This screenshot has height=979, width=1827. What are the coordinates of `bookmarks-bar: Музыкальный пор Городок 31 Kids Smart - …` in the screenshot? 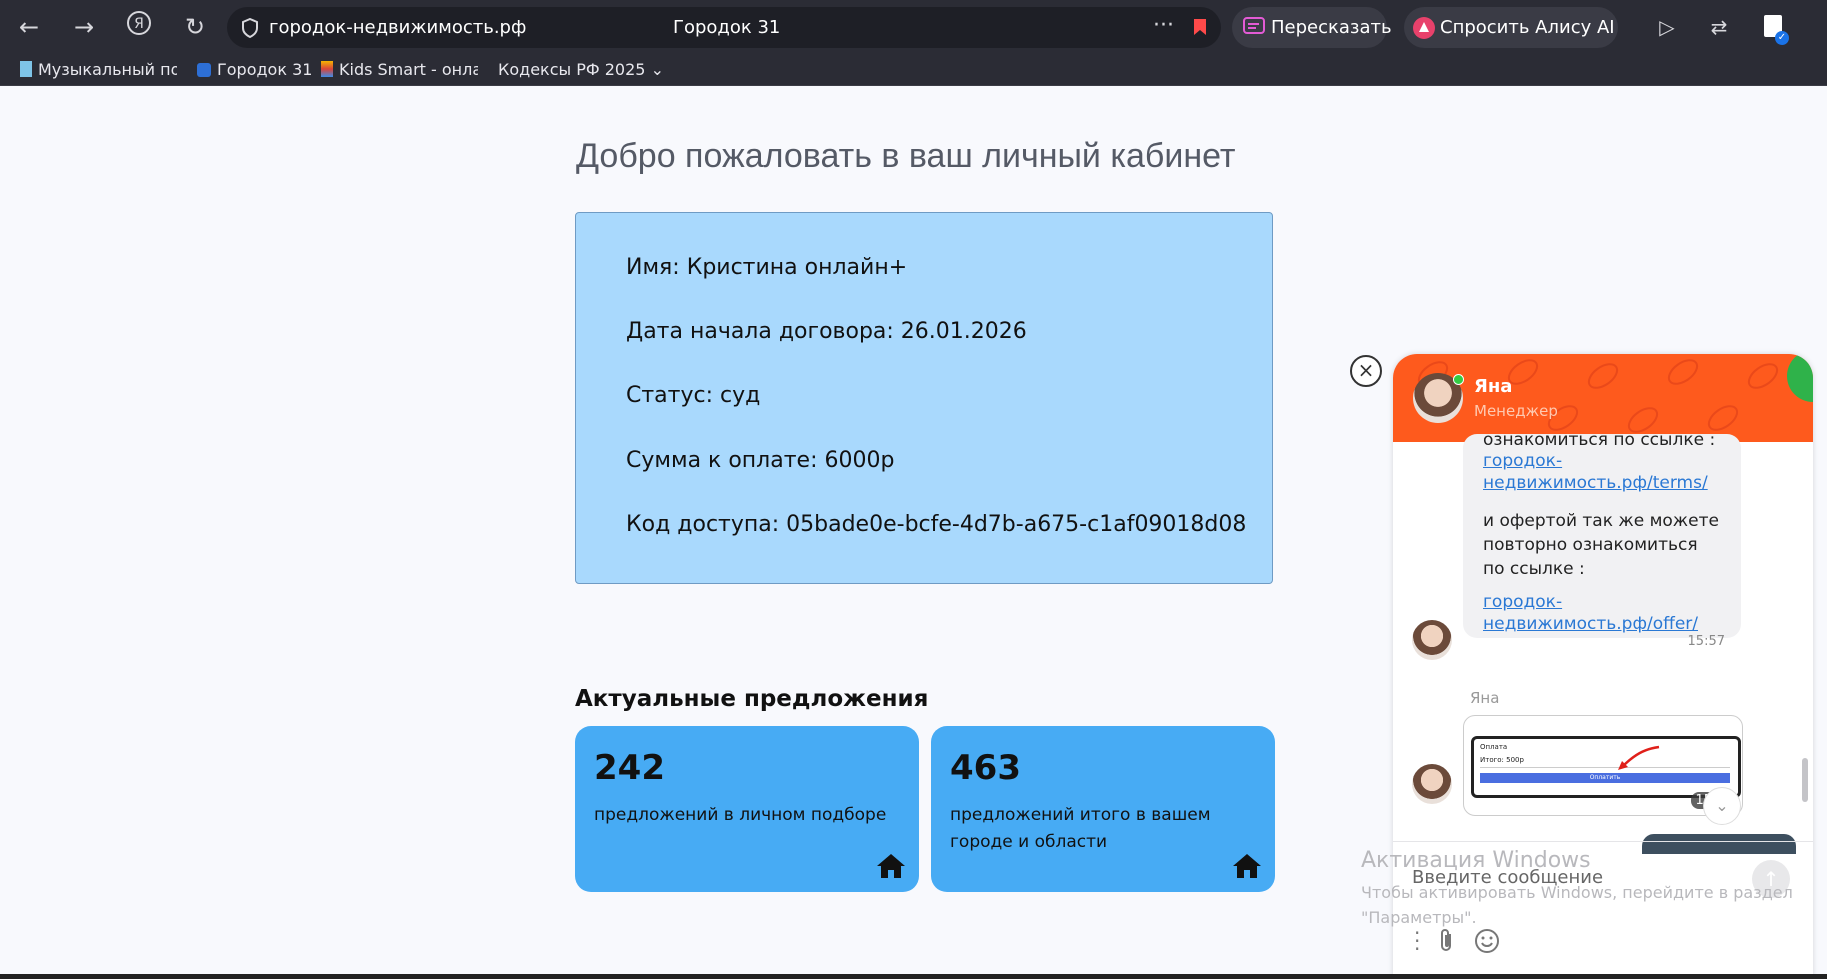 It's located at (913, 70).